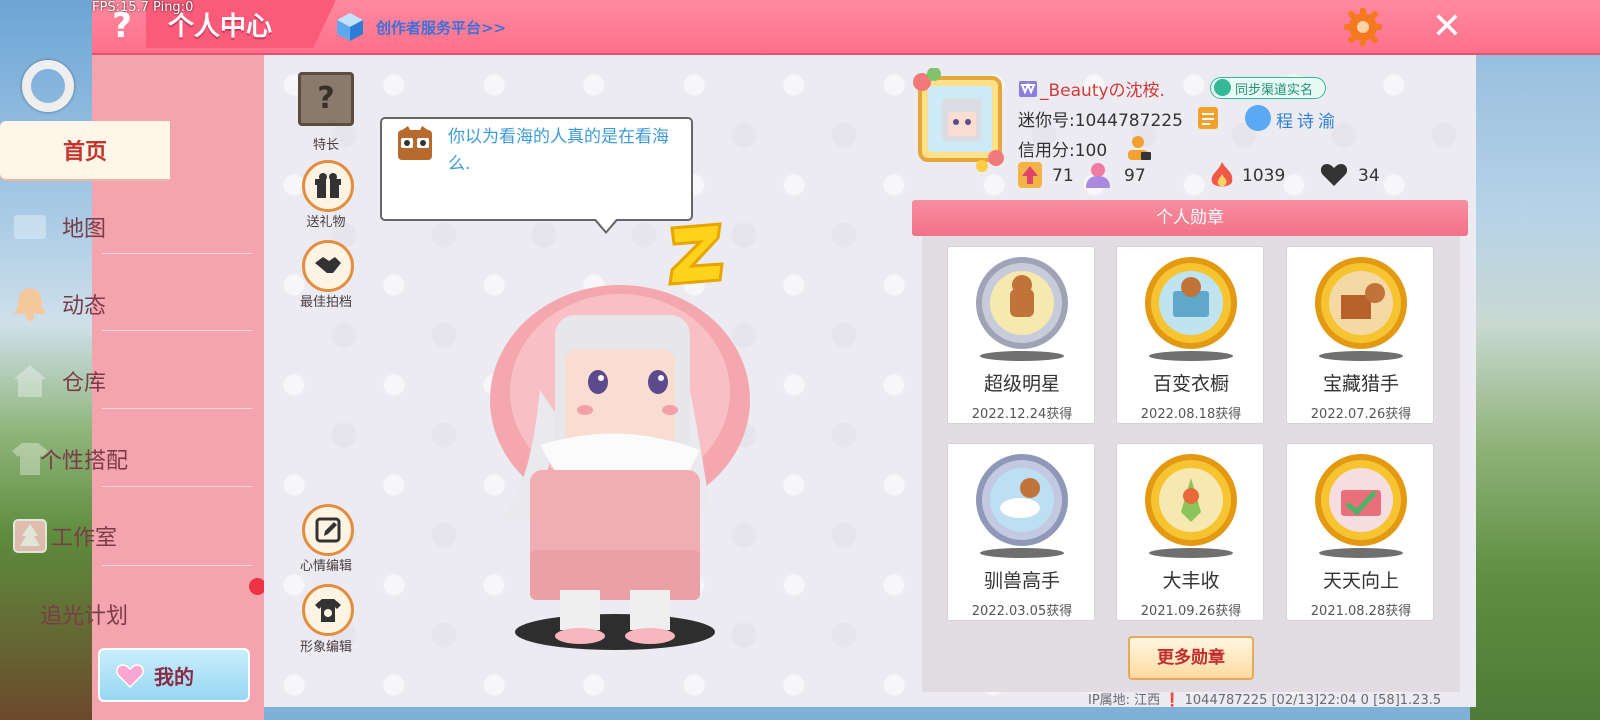 The height and width of the screenshot is (720, 1600). What do you see at coordinates (1369, 176) in the screenshot?
I see `stat-likes: 34` at bounding box center [1369, 176].